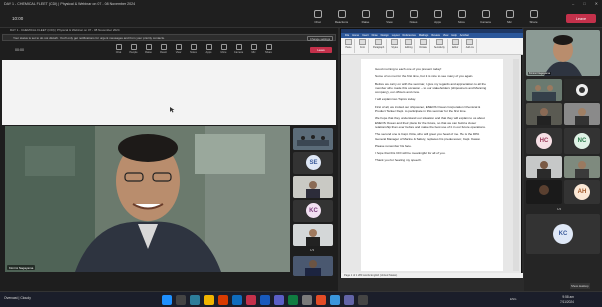 The image size is (602, 307). I want to click on tool-raise: Raise, so click(365, 17).